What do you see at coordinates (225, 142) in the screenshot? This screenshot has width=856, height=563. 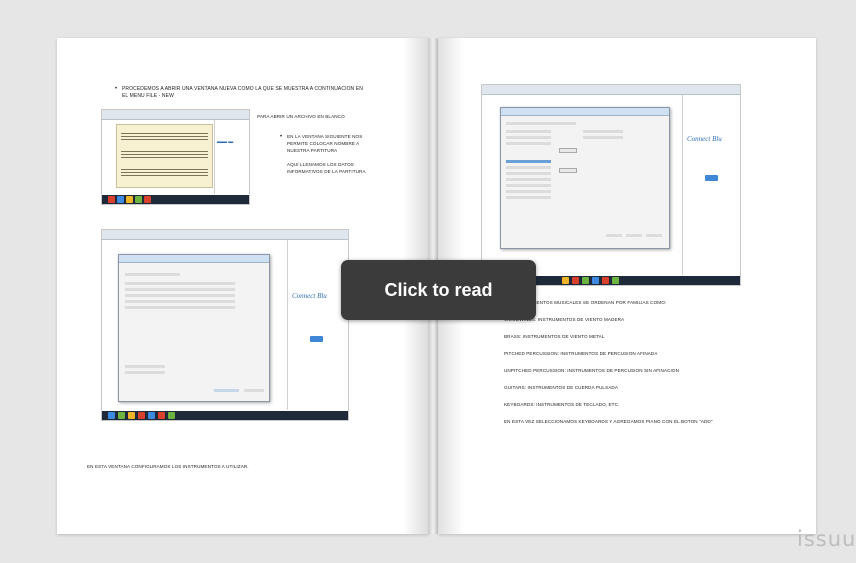 I see `panel-heading: ▬▬ ▬` at bounding box center [225, 142].